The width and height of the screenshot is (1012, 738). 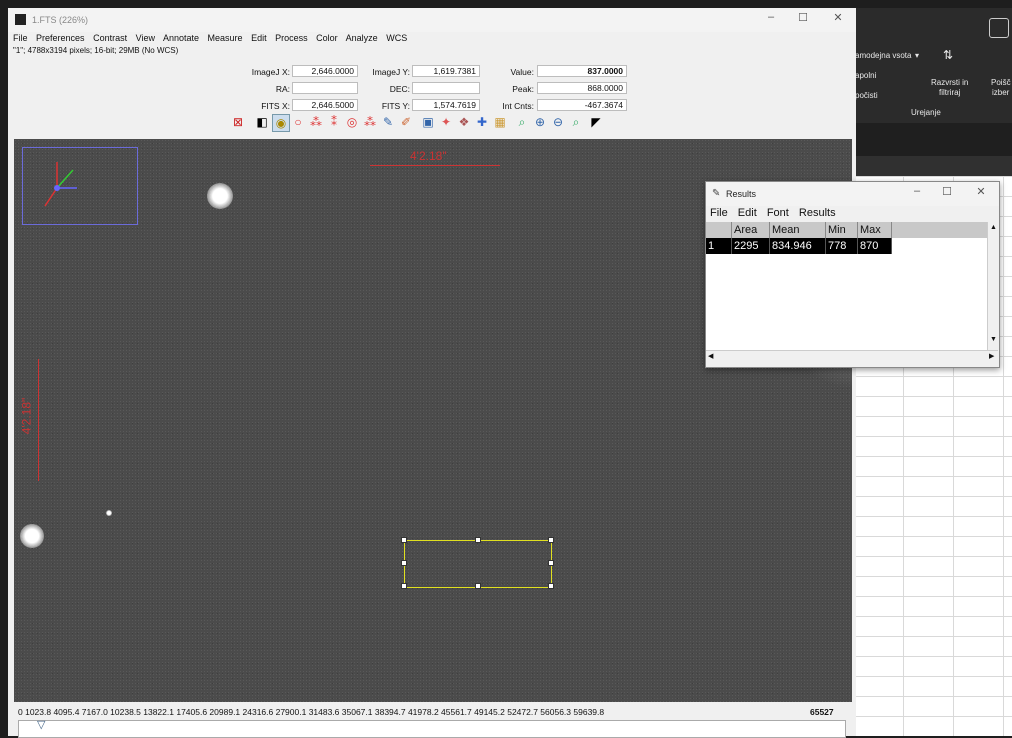 What do you see at coordinates (406, 122) in the screenshot?
I see `brush-icon: ✐` at bounding box center [406, 122].